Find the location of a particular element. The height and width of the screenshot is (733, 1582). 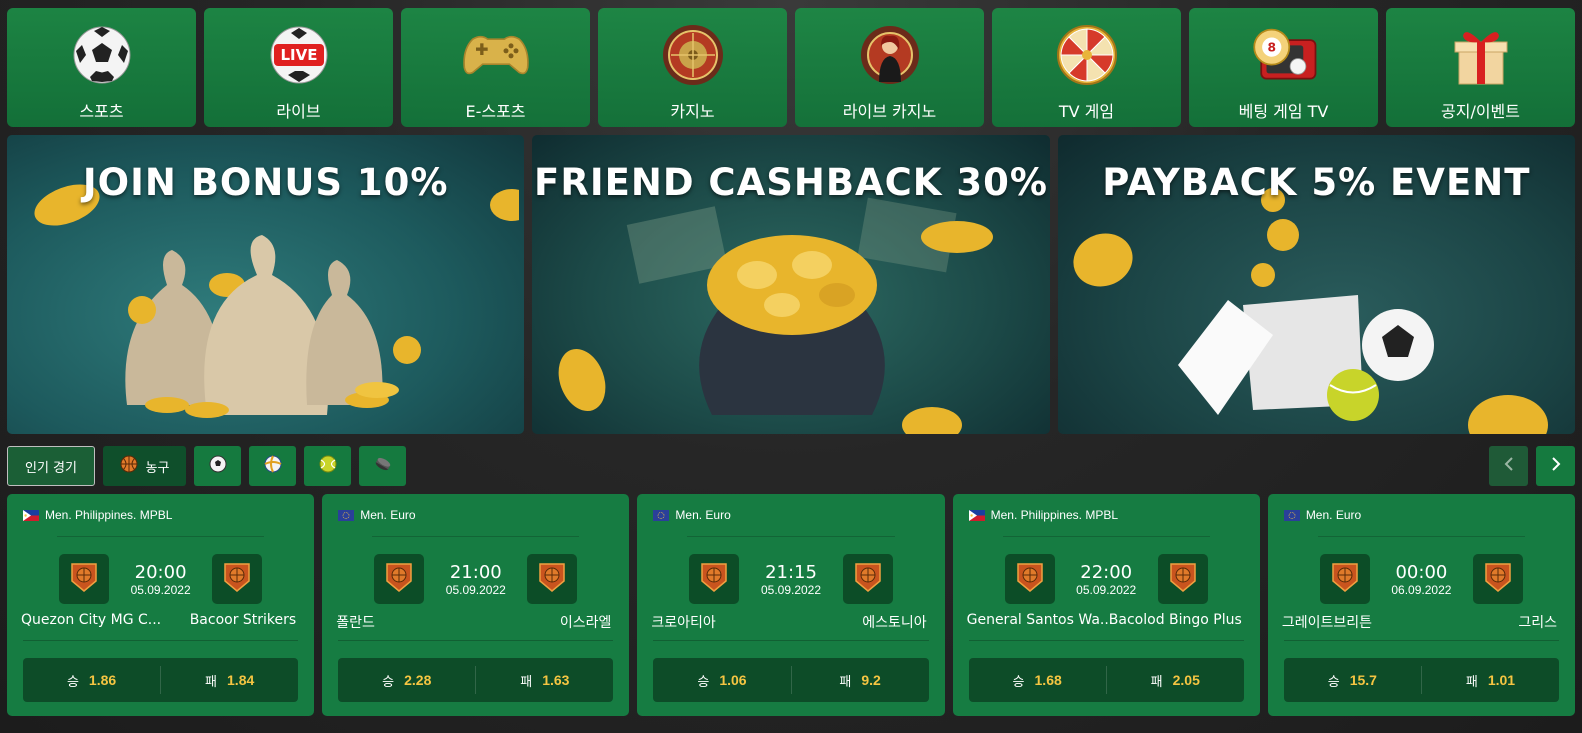

league-row: Men. Philippines. MPBL is located at coordinates (97, 515).